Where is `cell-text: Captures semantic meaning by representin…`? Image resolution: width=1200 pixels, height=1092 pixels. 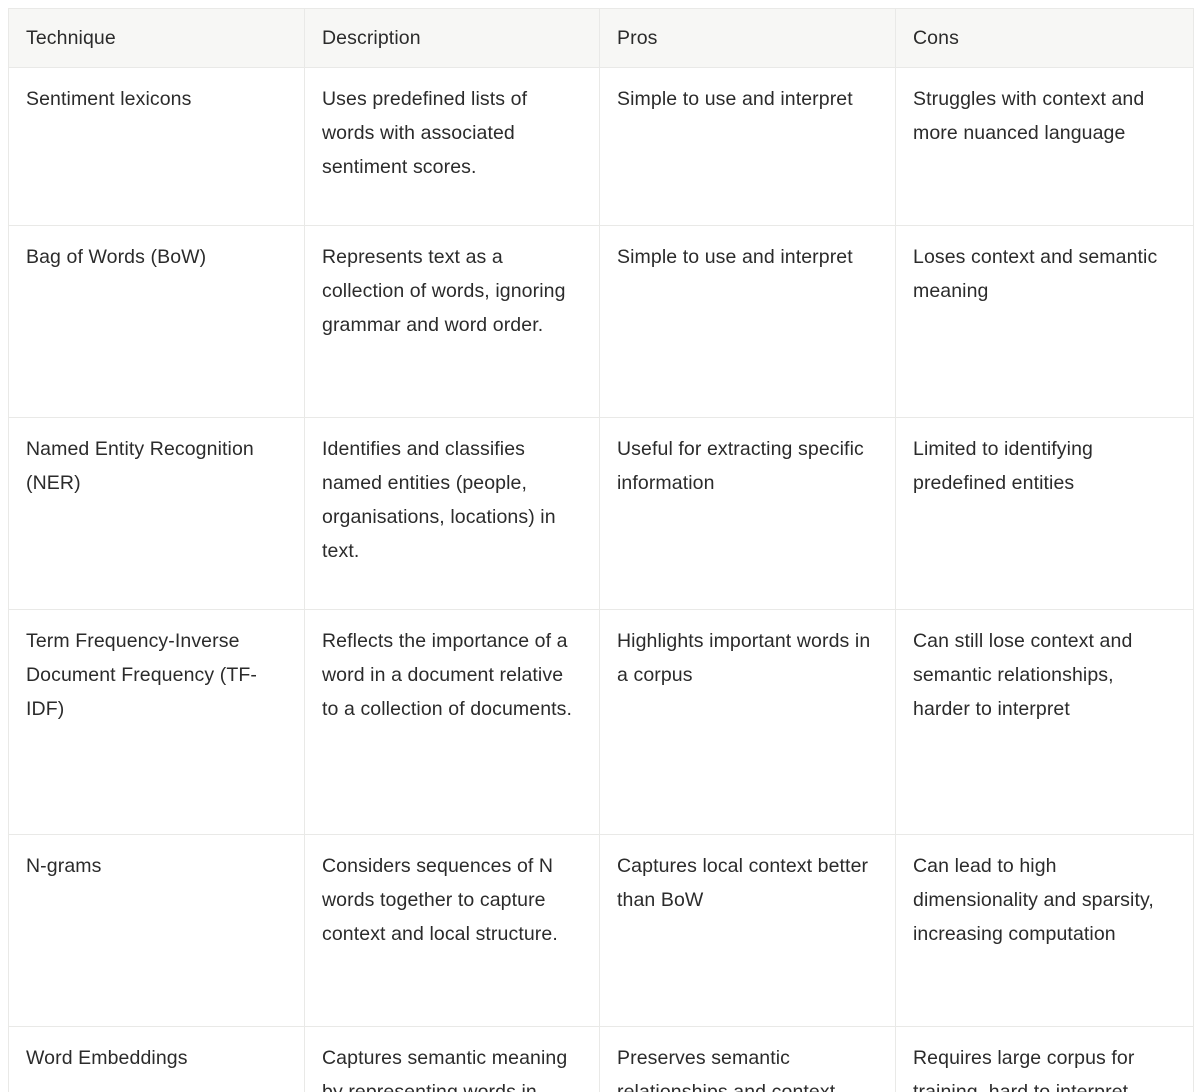
cell-text: Captures semantic meaning by representin… is located at coordinates (445, 1069).